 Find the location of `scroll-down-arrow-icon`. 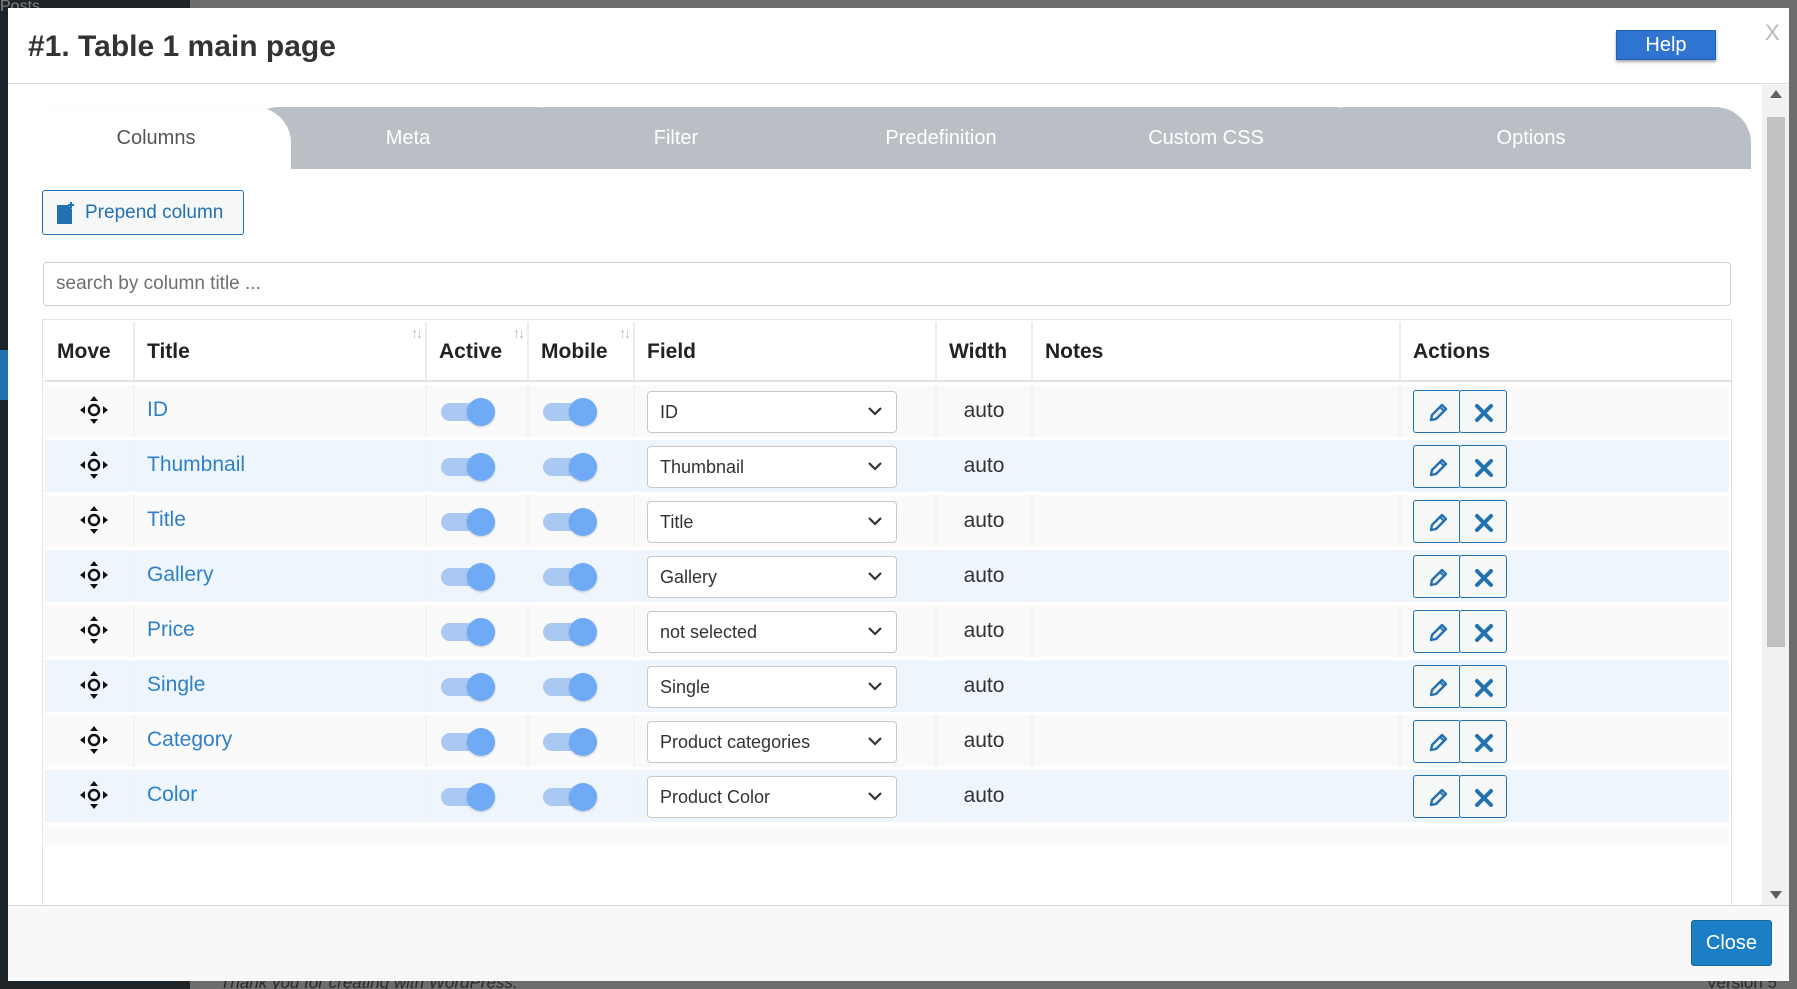

scroll-down-arrow-icon is located at coordinates (1776, 895).